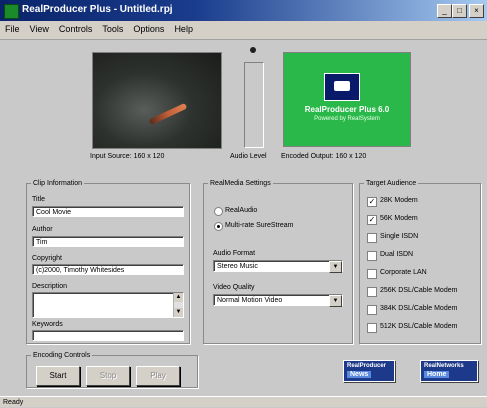  I want to click on encoded-output-subtitle: Powered by RealSystem, so click(347, 119).